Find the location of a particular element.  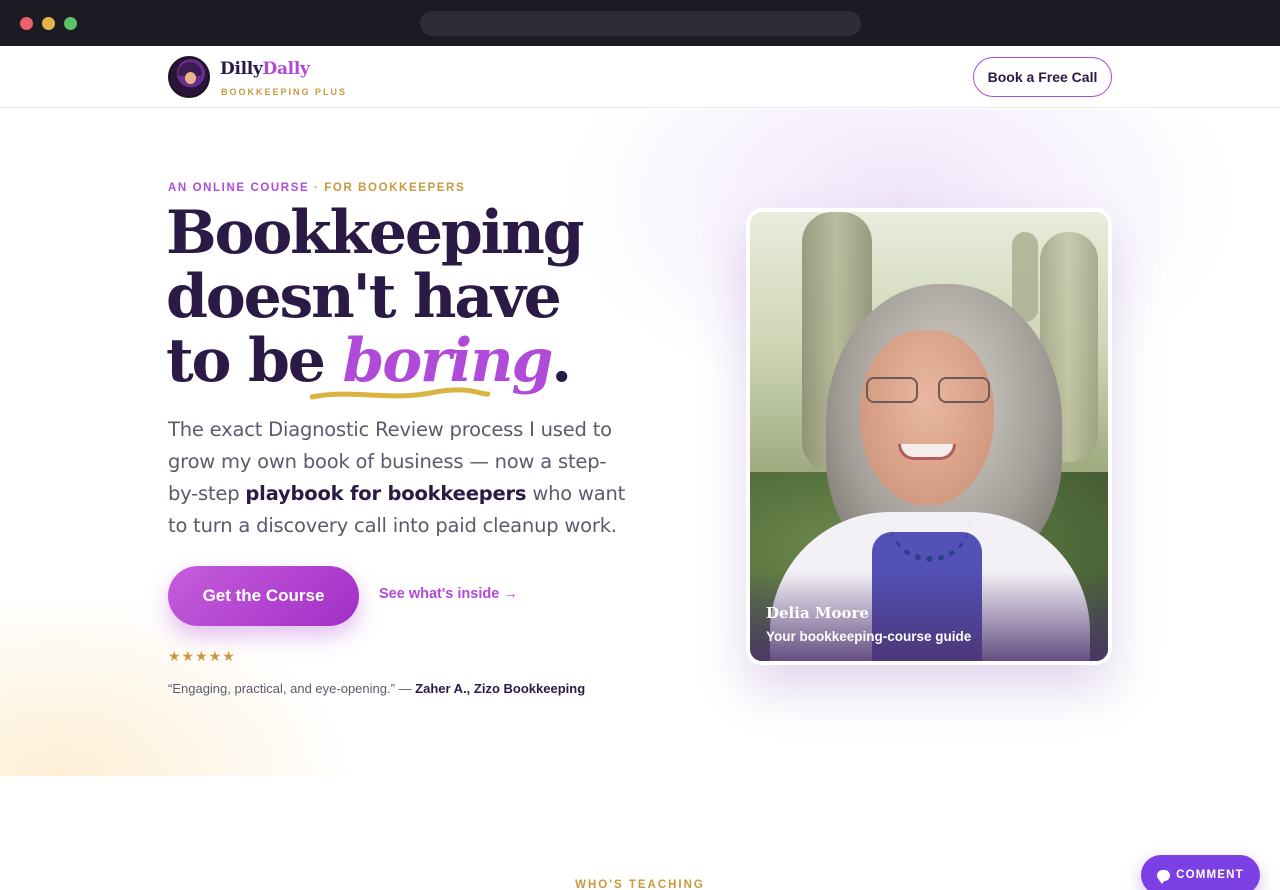

headline-period: . is located at coordinates (561, 361).